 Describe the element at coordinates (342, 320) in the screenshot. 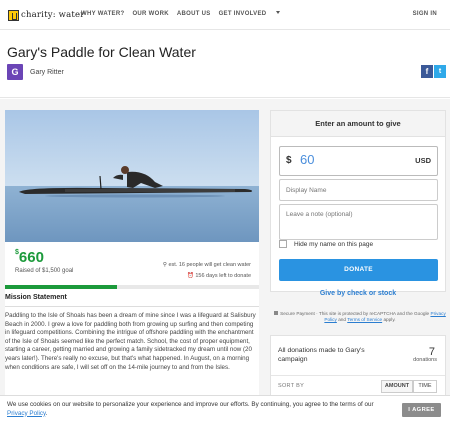

I see `and-text: and` at that location.